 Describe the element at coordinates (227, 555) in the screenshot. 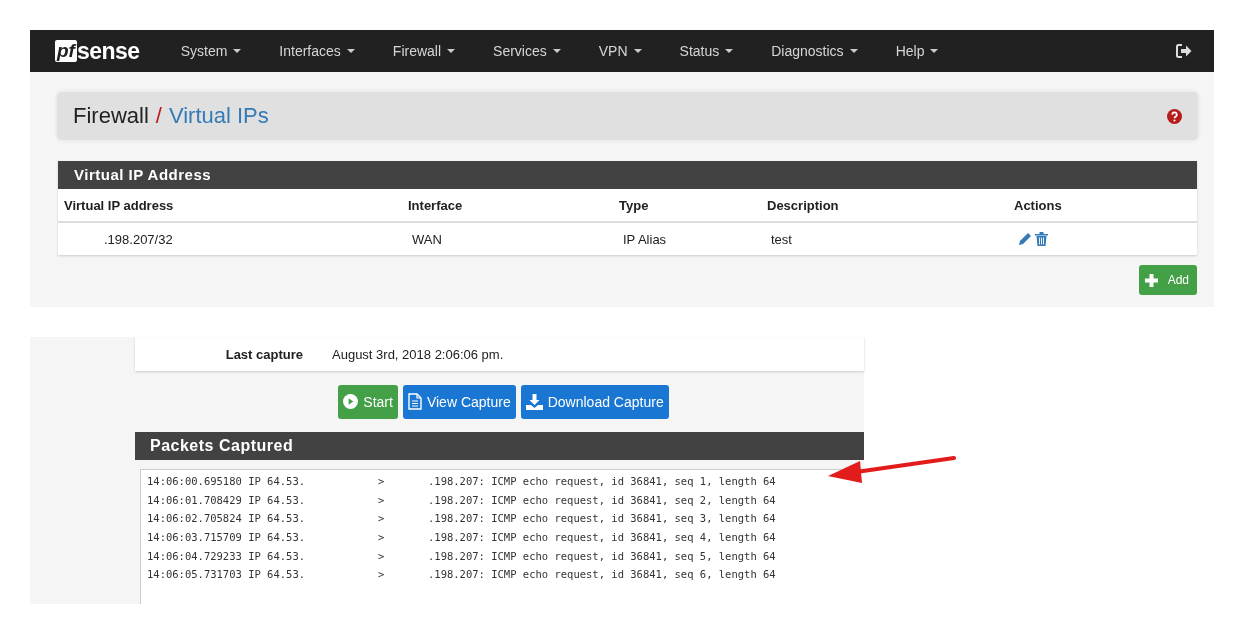

I see `packet-source: 14:06:04.729233 IP 64.53.` at that location.